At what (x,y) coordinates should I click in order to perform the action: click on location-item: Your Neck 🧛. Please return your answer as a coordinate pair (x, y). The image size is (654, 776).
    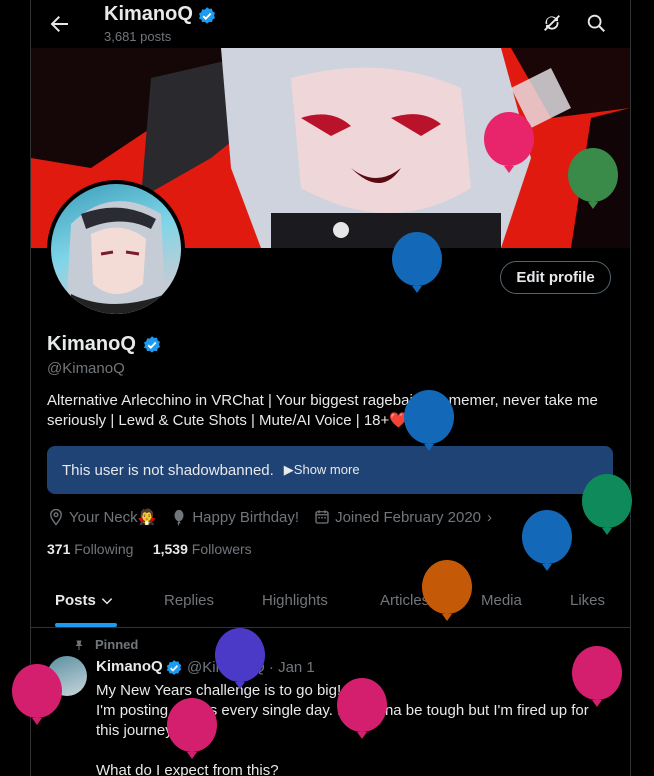
    Looking at the image, I should click on (101, 517).